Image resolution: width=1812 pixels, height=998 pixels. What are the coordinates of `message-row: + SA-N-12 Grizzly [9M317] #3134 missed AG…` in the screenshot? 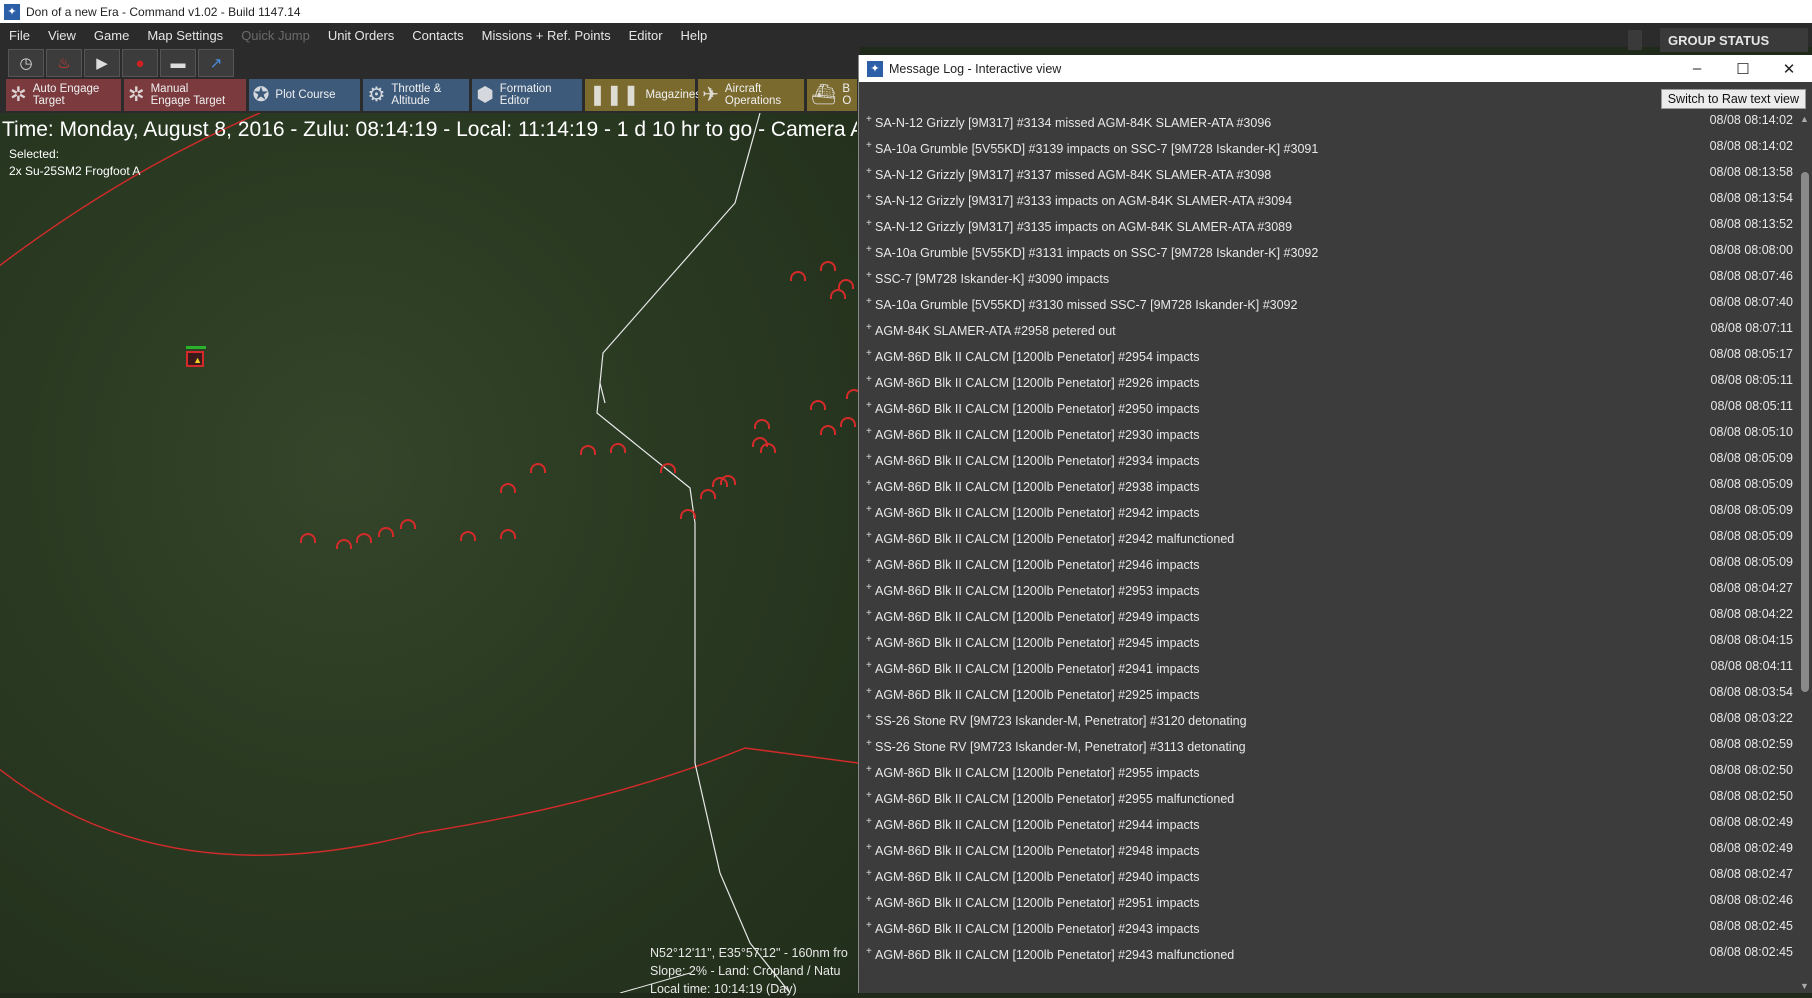 It's located at (1328, 125).